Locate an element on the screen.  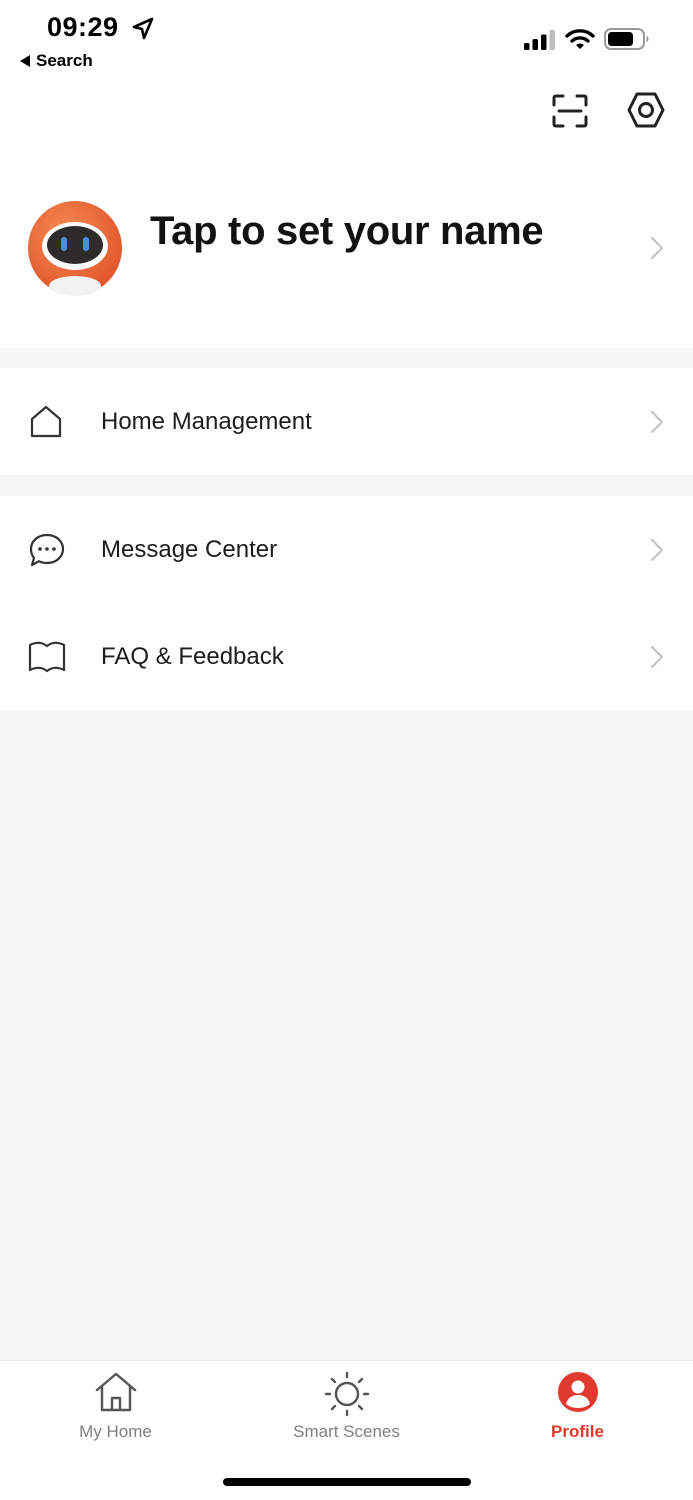
tab-smart-scenes: Smart Scenes is located at coordinates (346, 1406).